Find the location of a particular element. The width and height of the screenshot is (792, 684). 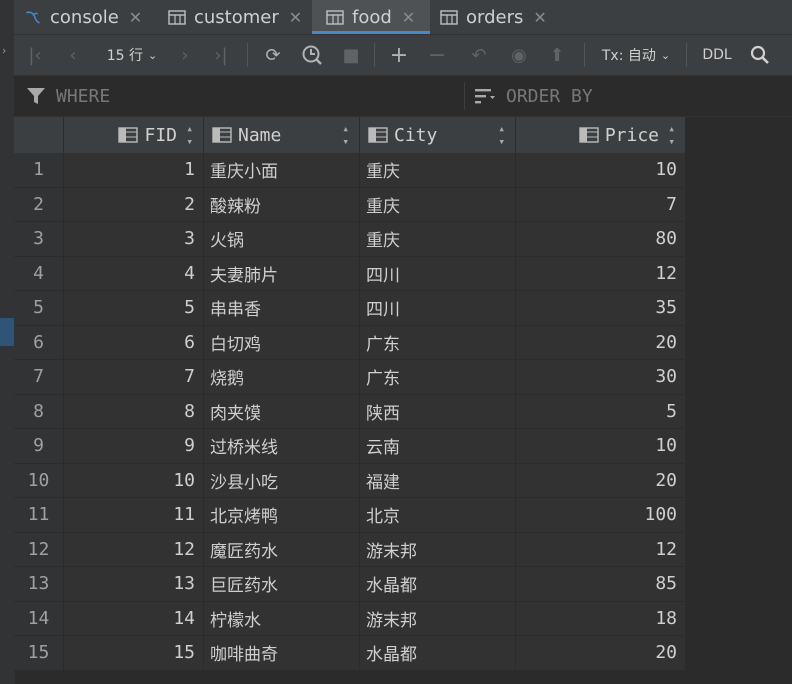

row-number-cell: 5 is located at coordinates (39, 308).